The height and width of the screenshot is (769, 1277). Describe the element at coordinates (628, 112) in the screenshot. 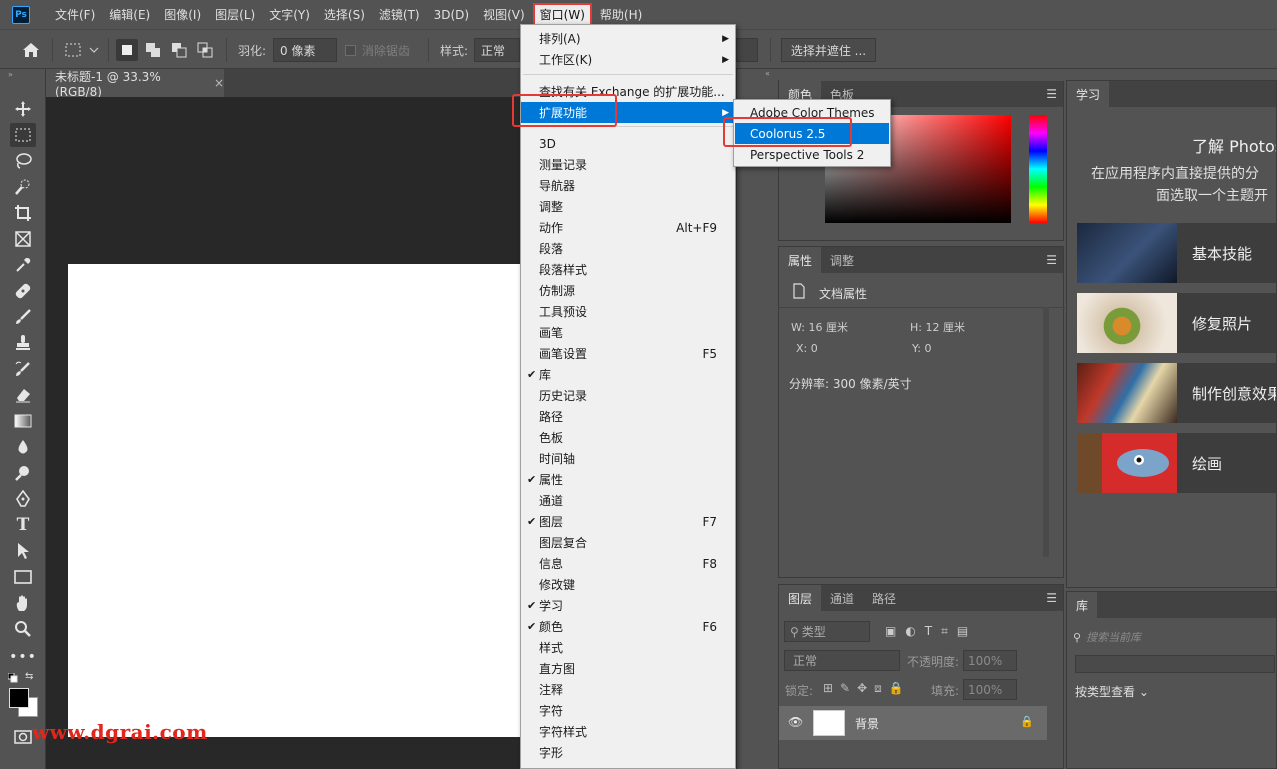

I see `window-menu-item: 扩展功能 ▶` at that location.